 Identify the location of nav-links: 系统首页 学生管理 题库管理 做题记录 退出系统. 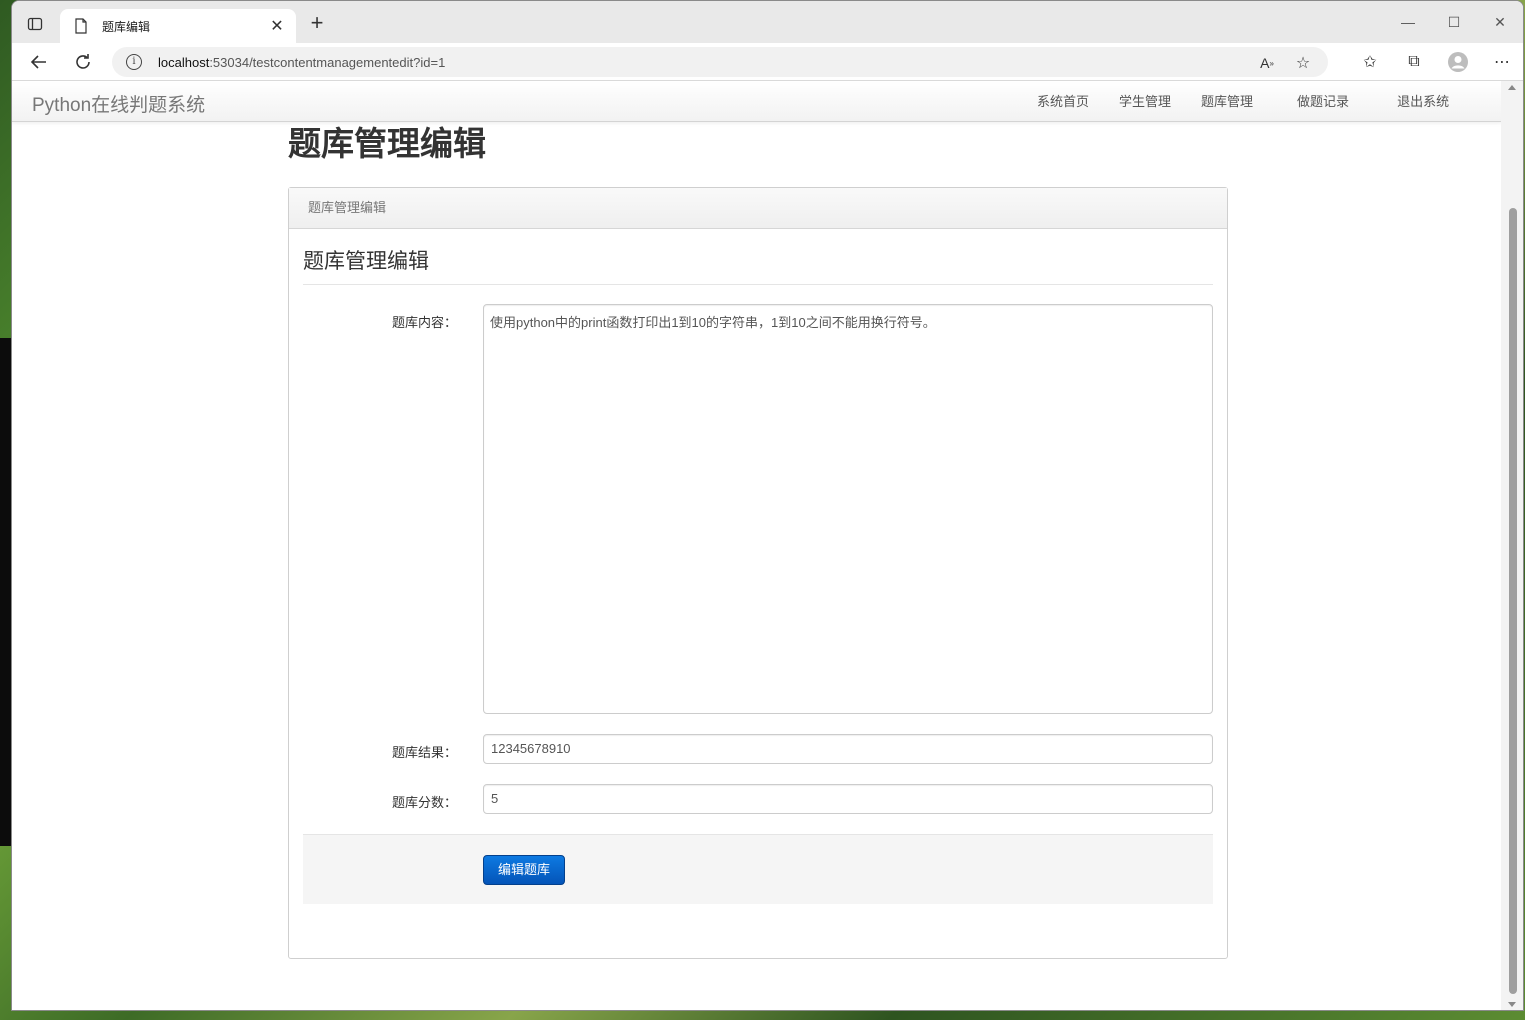
(1243, 101).